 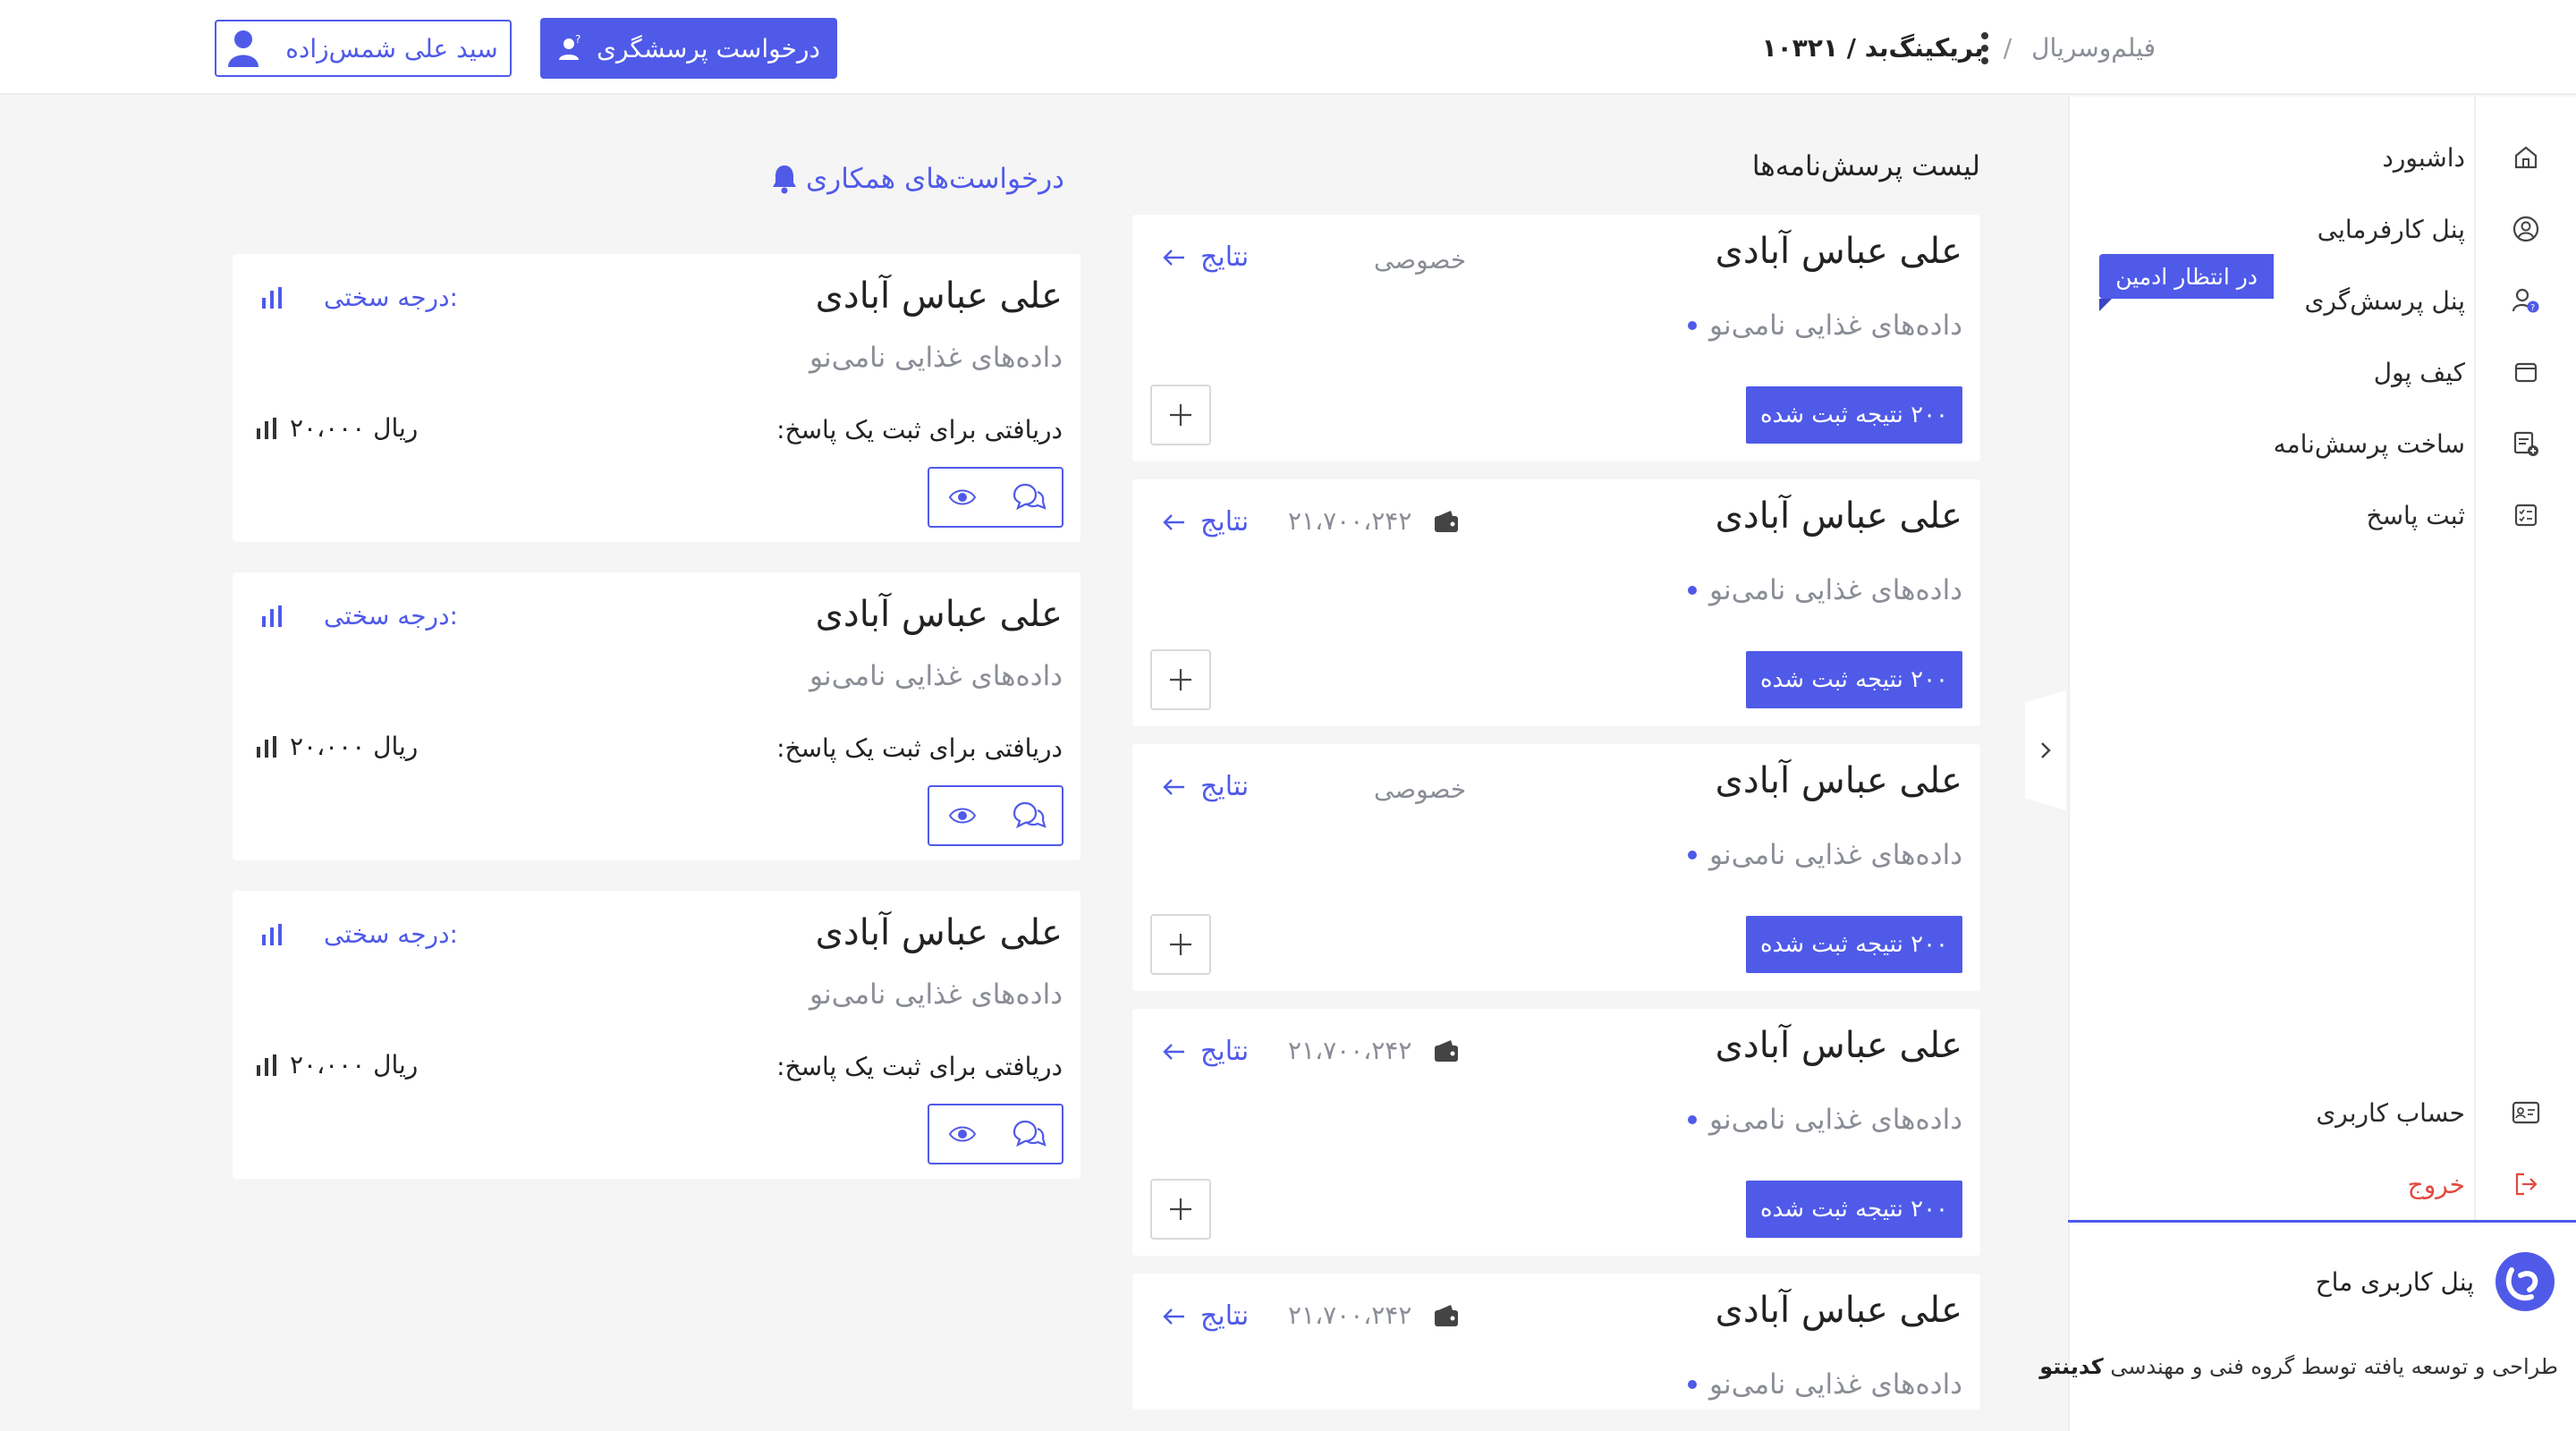 I want to click on payment-label: دریافتی برای ثبت یک پاسخ:, so click(x=919, y=430).